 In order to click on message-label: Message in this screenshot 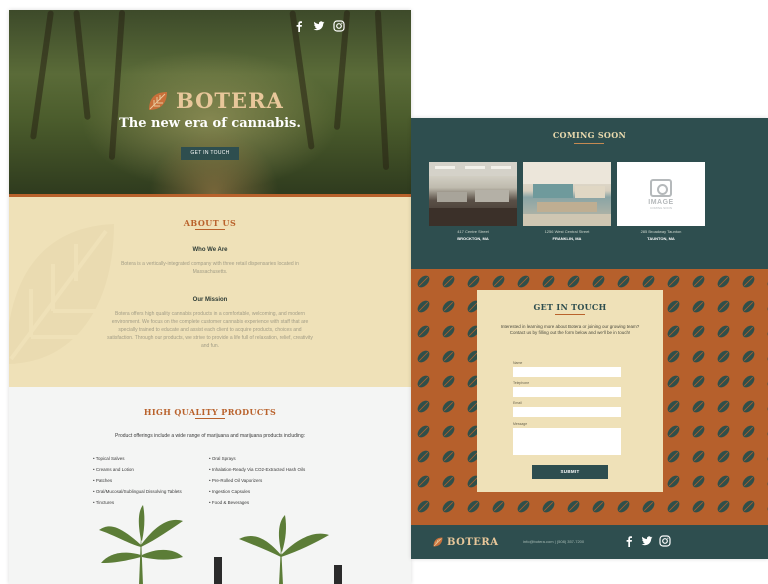, I will do `click(520, 424)`.